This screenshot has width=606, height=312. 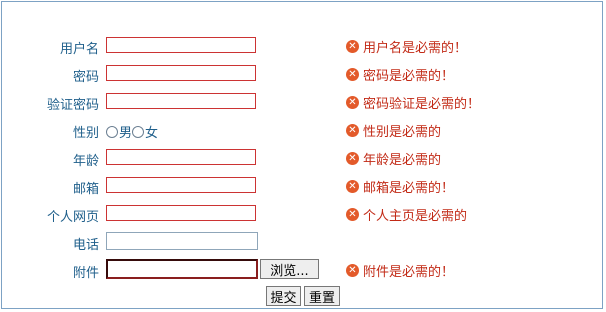 I want to click on age-error-text: 年龄是必需的, so click(x=402, y=160).